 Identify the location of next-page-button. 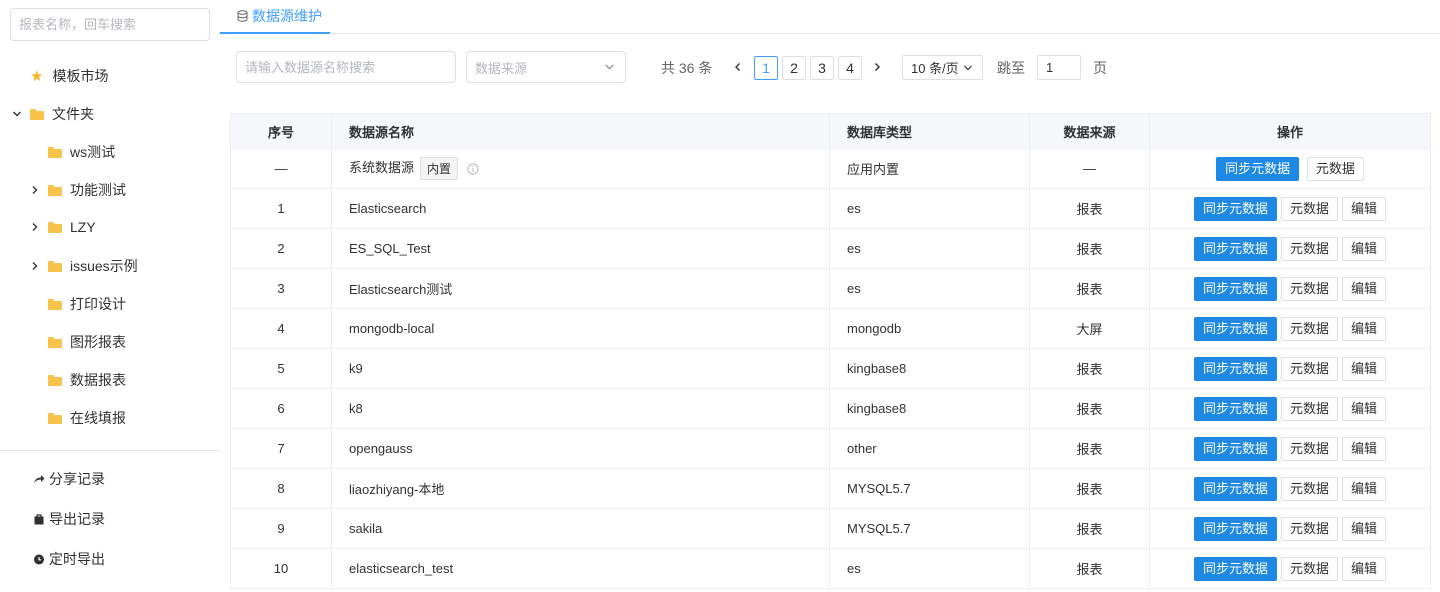
(877, 67).